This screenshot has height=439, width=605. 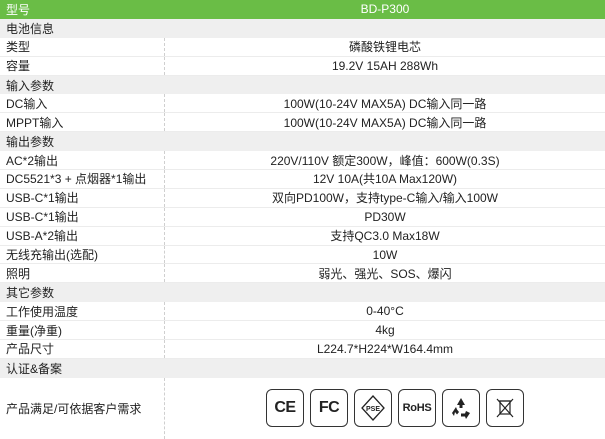 I want to click on spec-row: AC*2输出 220V/110V 额定300W，峰值：600W(0.3S), so click(x=302, y=161).